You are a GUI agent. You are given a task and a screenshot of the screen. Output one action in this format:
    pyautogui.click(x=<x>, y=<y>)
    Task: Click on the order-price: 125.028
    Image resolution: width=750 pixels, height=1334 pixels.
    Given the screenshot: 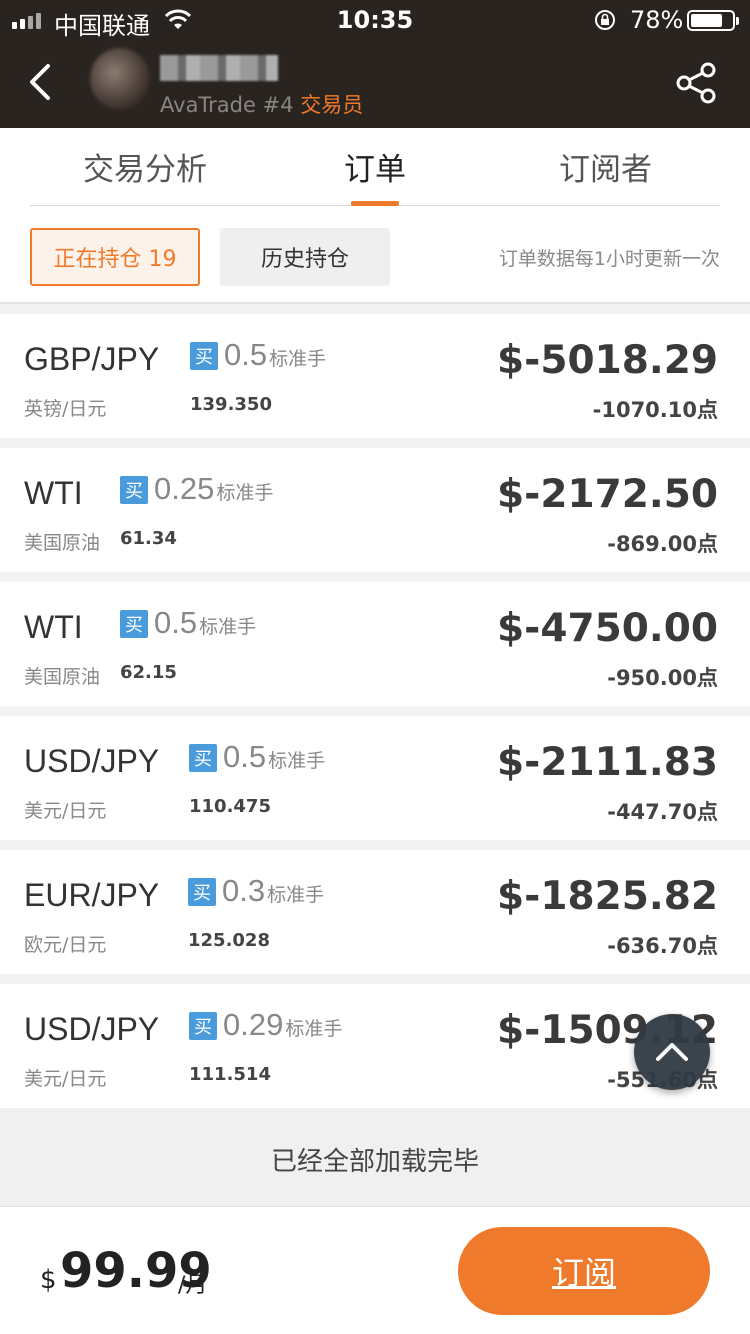 What is the action you would take?
    pyautogui.click(x=229, y=940)
    